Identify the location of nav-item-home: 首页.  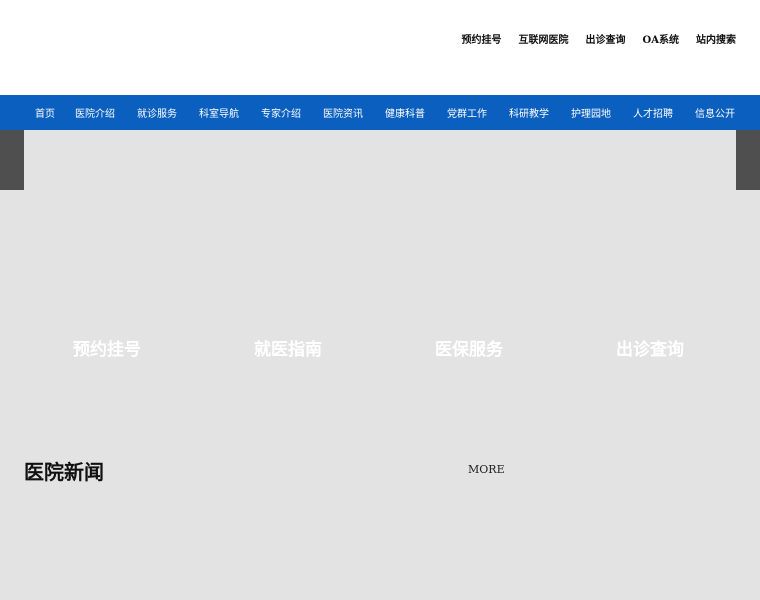
(45, 112).